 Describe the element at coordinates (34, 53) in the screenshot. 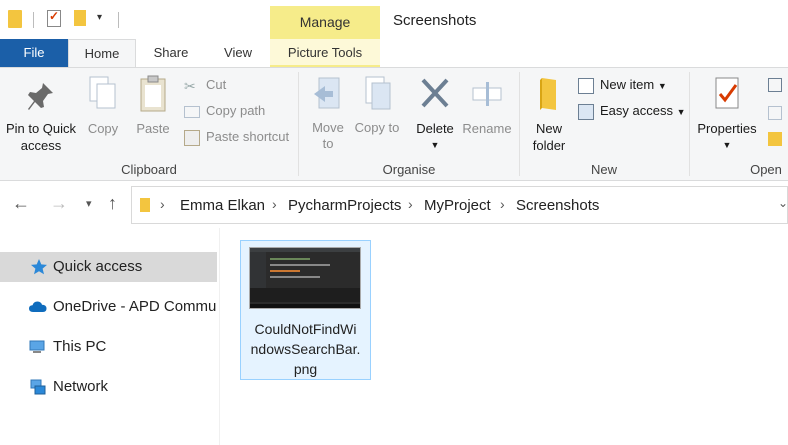

I see `tab-file: File` at that location.